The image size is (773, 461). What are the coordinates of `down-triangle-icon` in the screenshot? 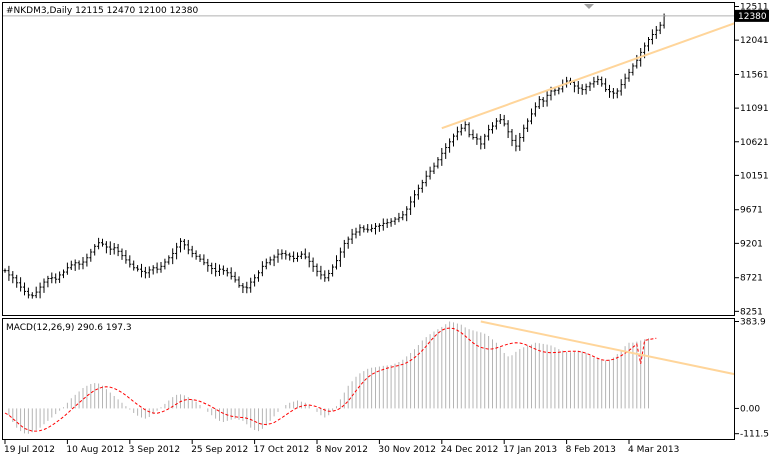 It's located at (589, 6).